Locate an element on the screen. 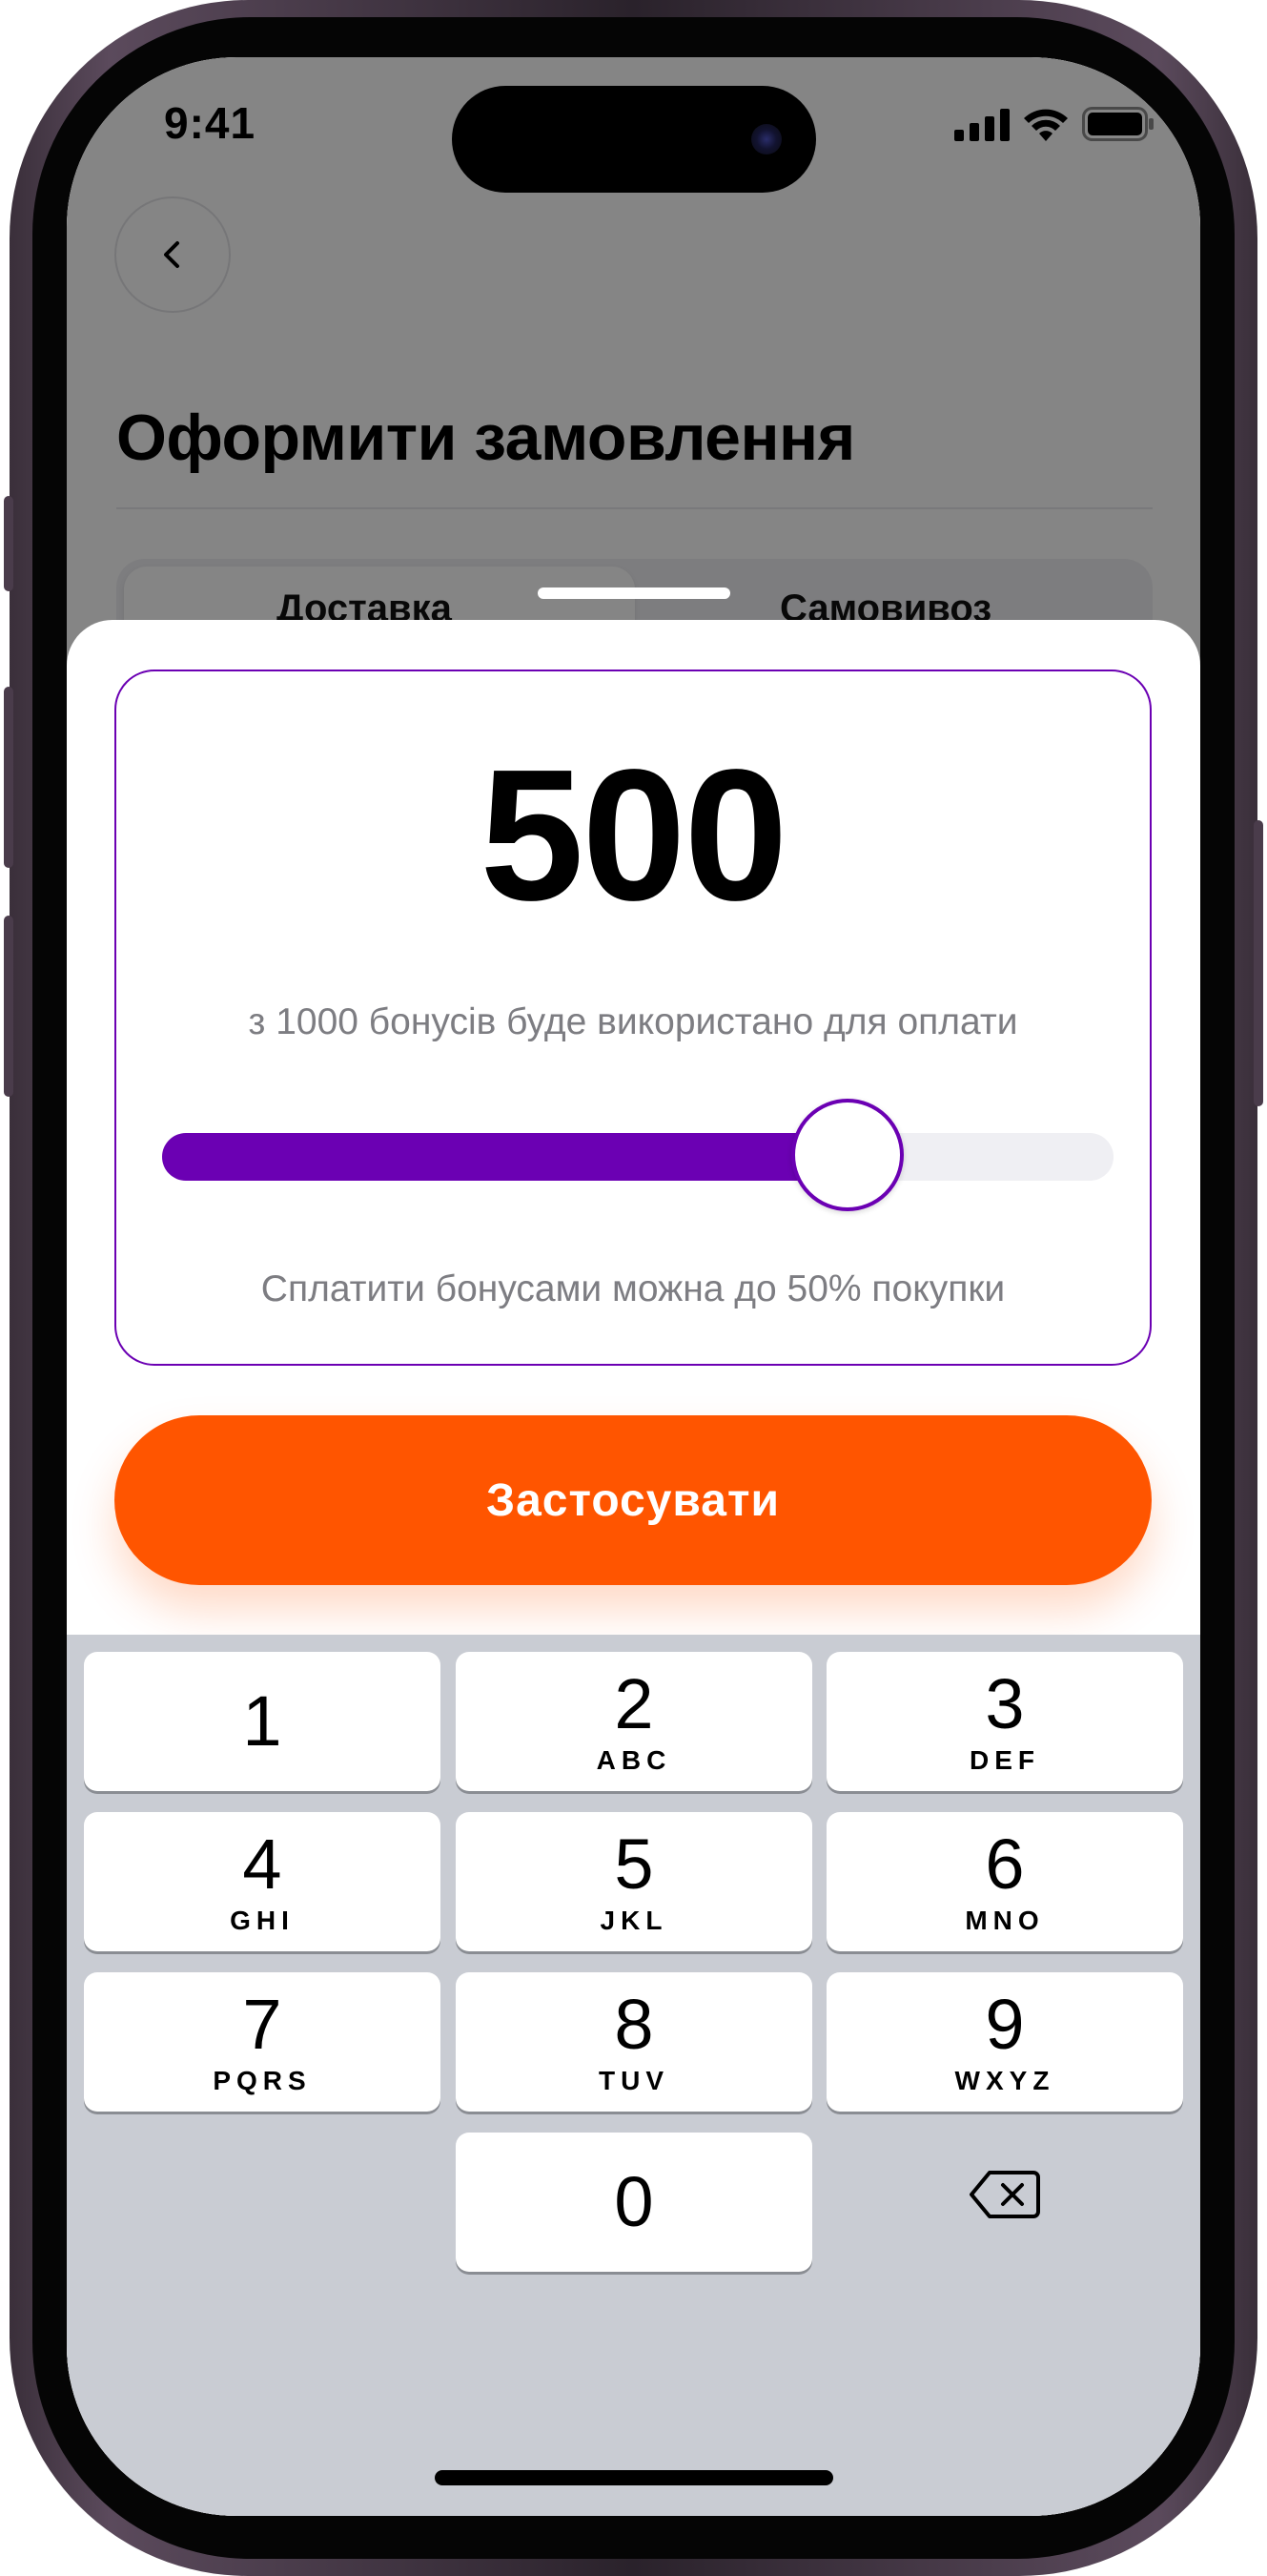 The image size is (1267, 2576). key-digit: 2 is located at coordinates (634, 1703).